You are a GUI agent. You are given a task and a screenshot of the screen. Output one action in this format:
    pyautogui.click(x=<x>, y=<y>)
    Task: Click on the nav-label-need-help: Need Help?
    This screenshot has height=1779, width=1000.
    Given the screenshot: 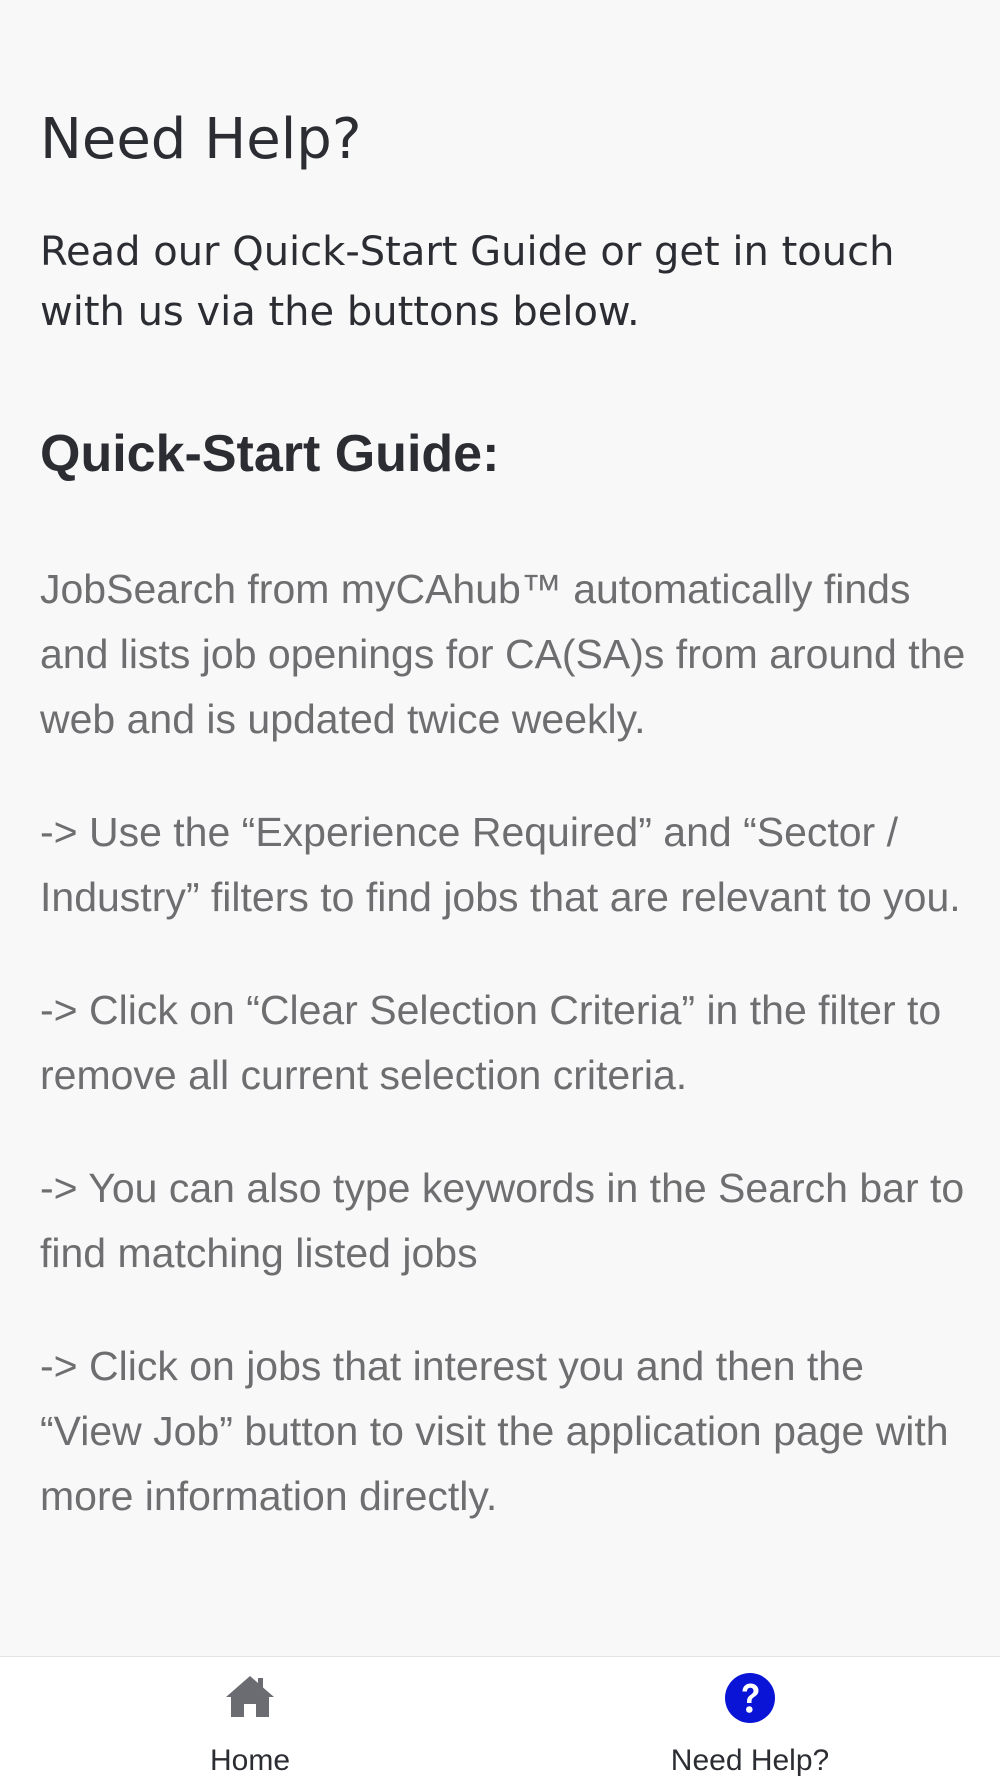 What is the action you would take?
    pyautogui.click(x=750, y=1760)
    